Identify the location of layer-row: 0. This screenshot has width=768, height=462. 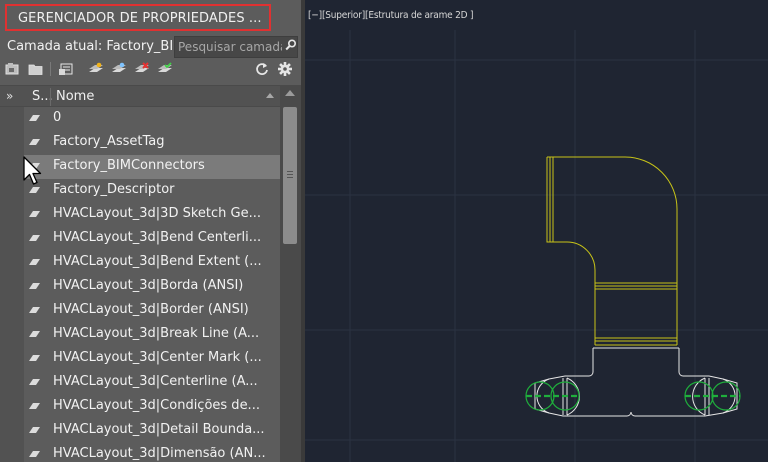
(152, 119).